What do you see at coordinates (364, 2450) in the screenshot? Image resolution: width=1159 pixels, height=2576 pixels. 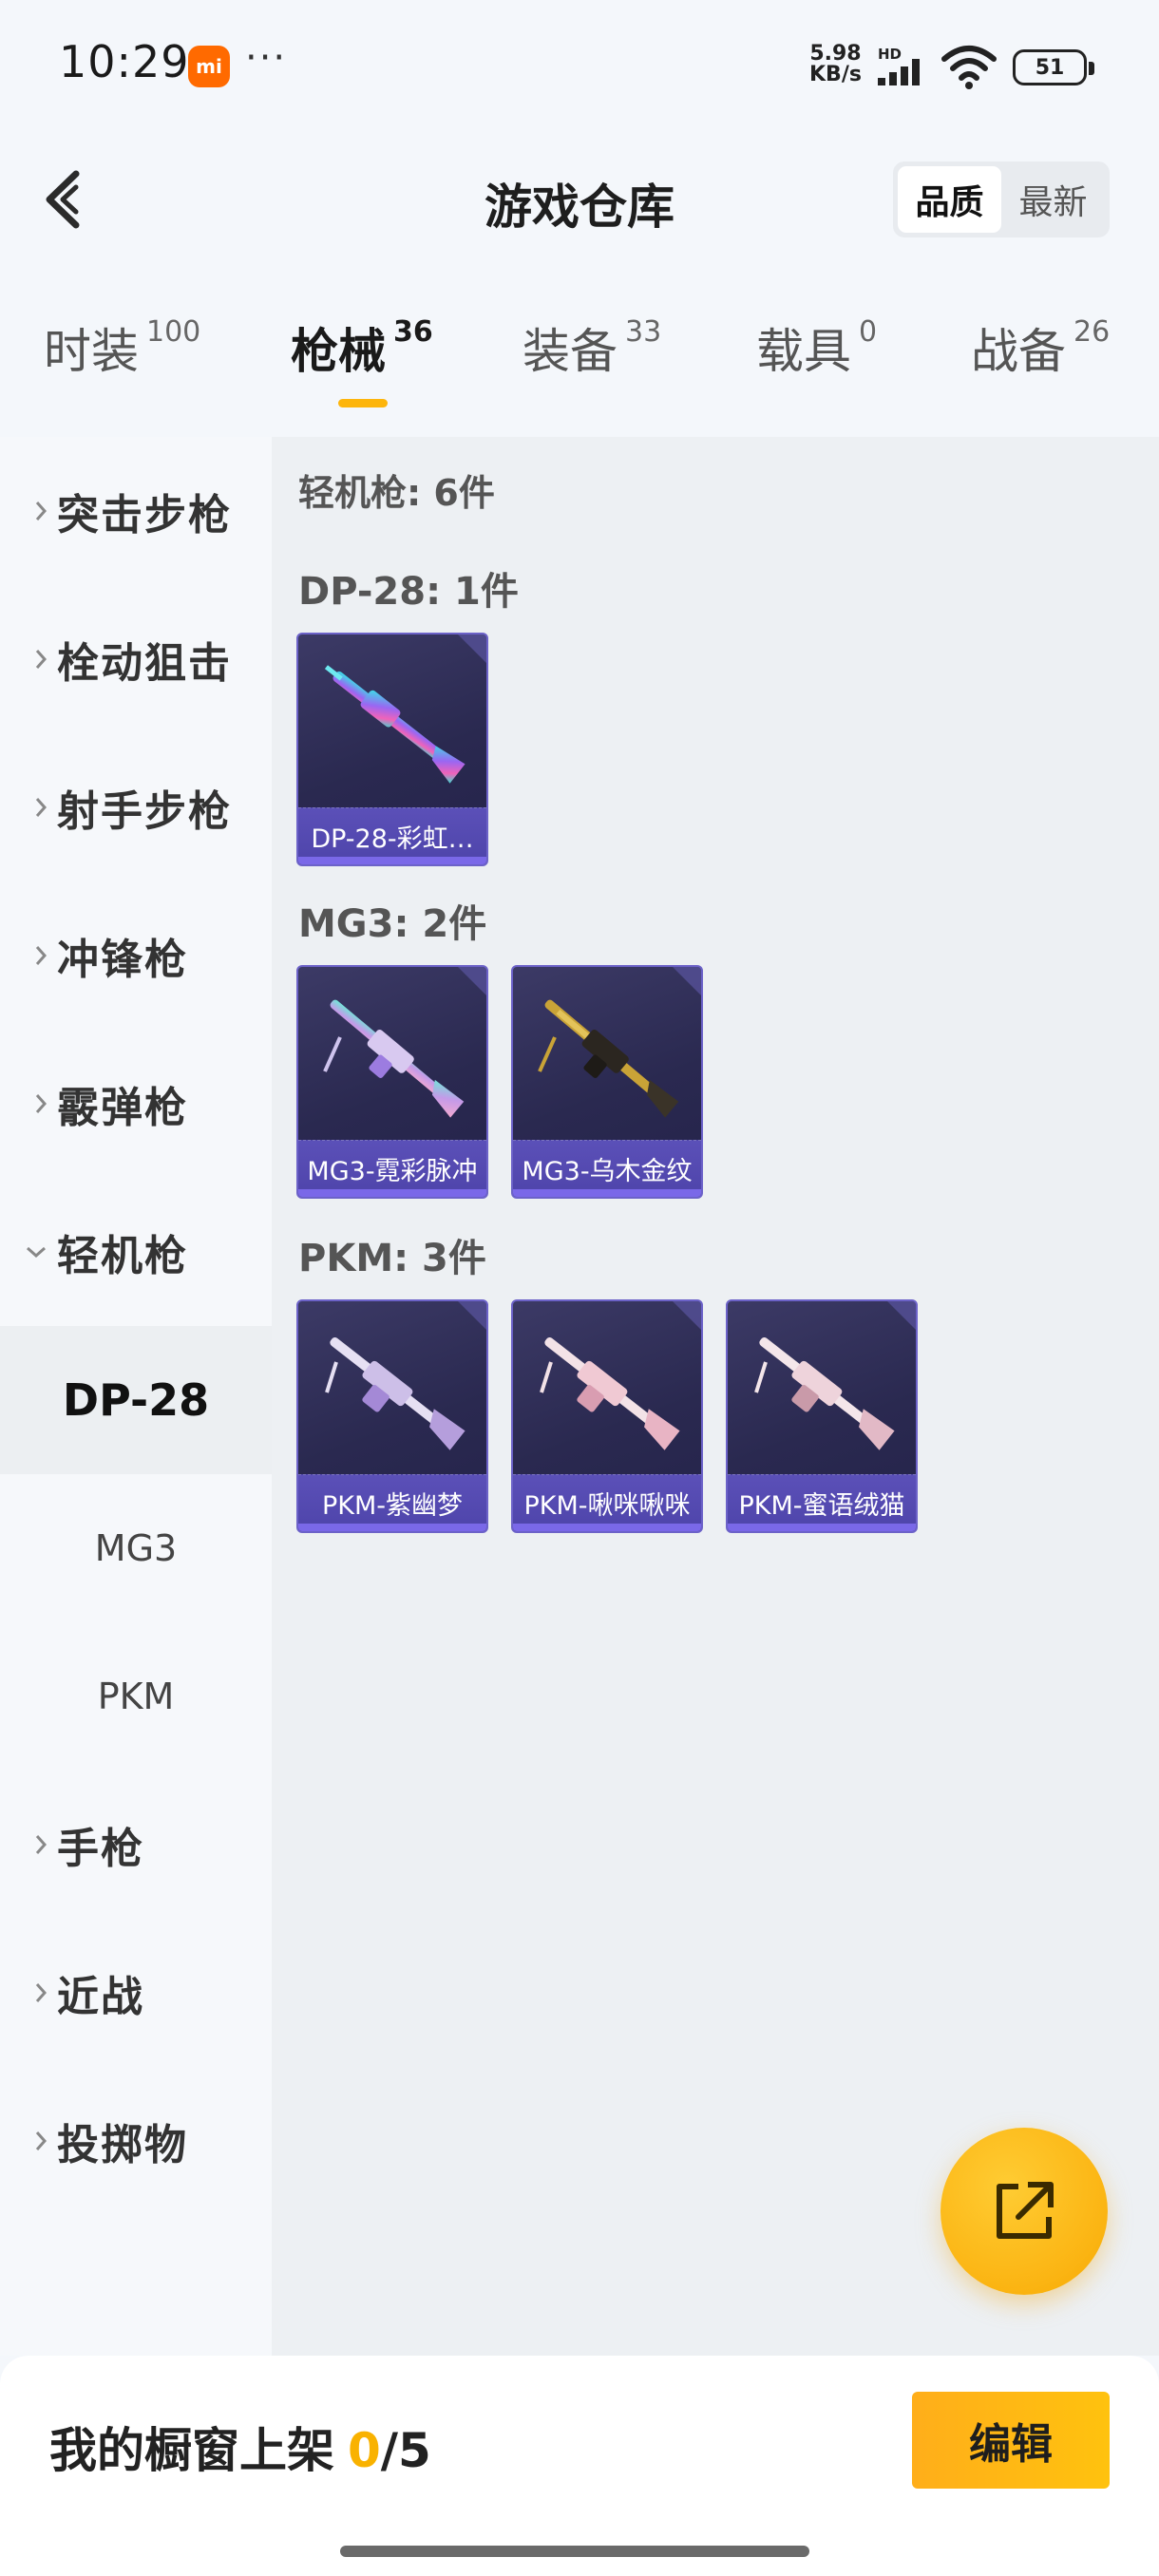 I see `showcase-count: 0` at bounding box center [364, 2450].